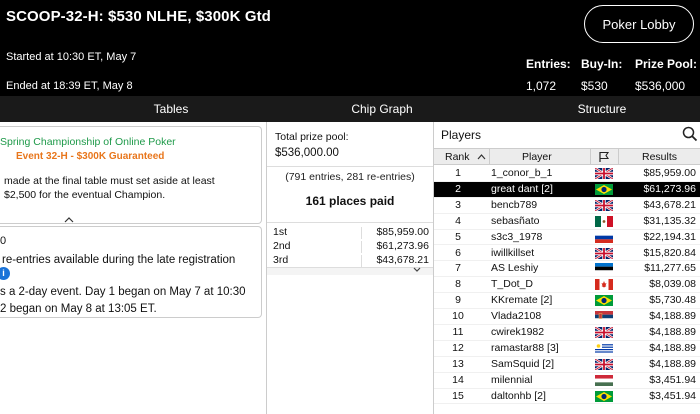  I want to click on sort-asc-icon, so click(481, 157).